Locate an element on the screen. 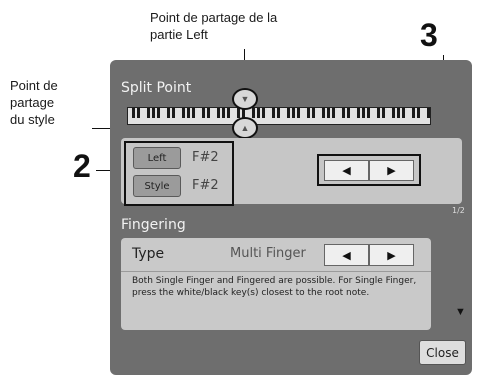 This screenshot has width=482, height=375. marker-down-icon: ▼ is located at coordinates (245, 98).